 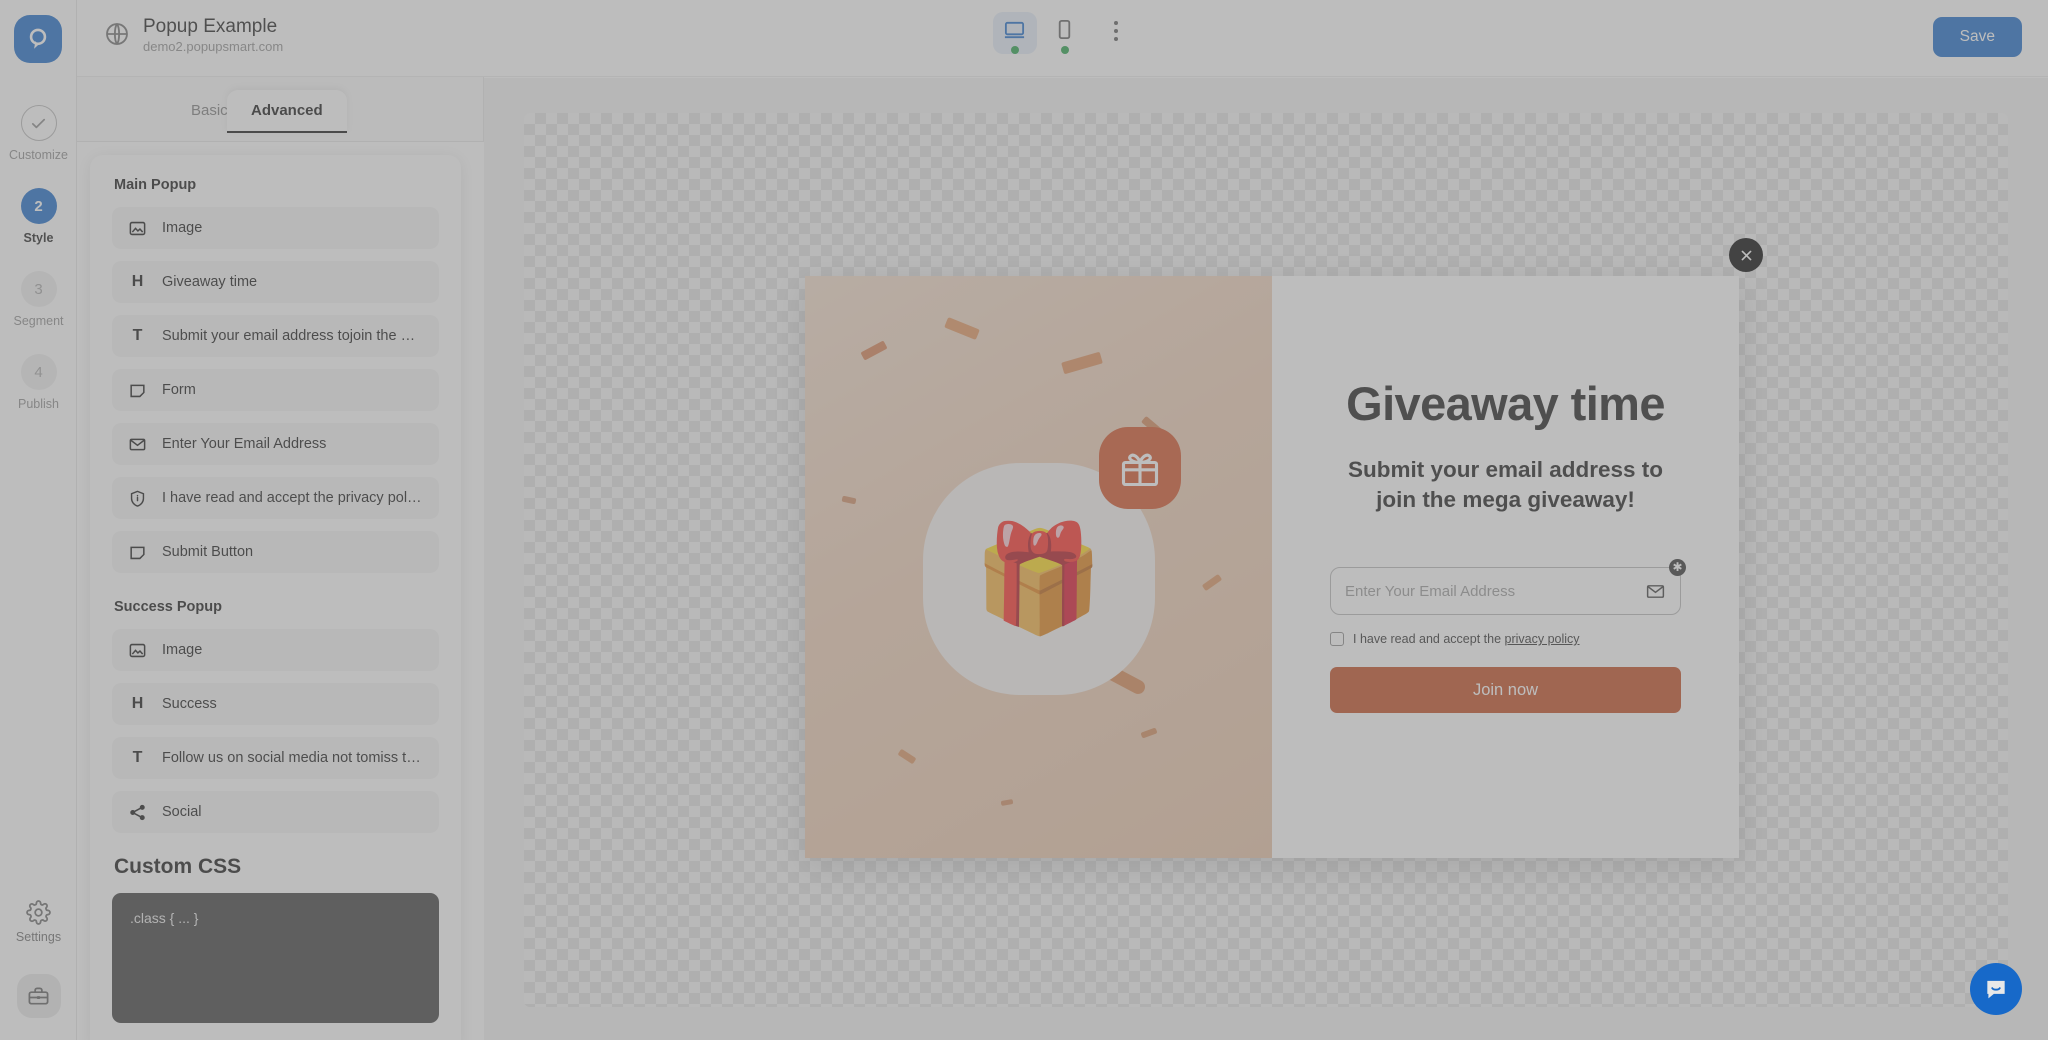 I want to click on step-label: Publish, so click(x=38, y=404).